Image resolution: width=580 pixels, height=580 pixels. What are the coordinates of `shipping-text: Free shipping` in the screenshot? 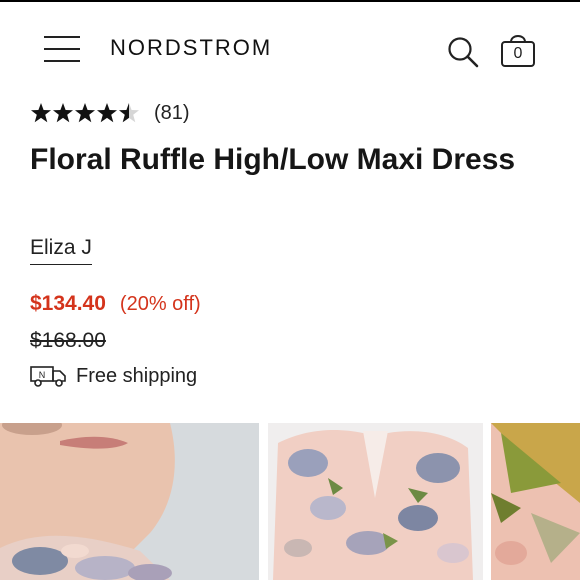 It's located at (137, 375).